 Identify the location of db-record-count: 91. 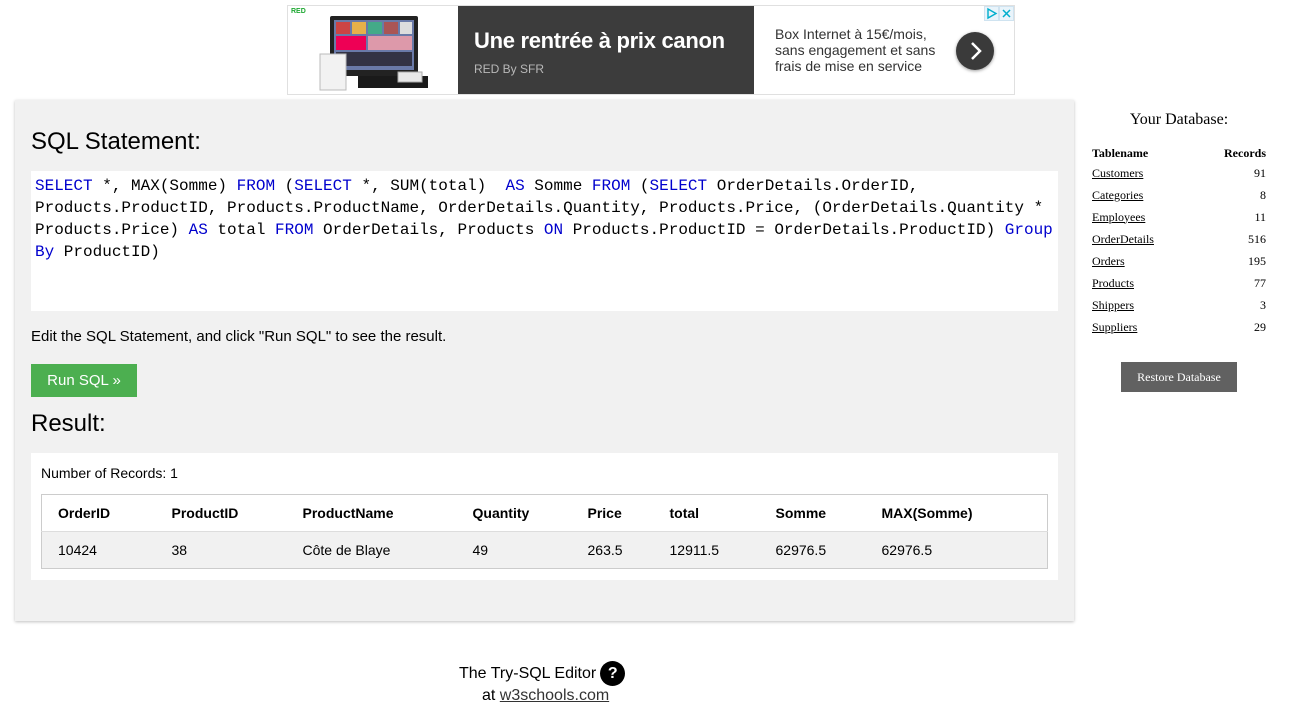
(1260, 172).